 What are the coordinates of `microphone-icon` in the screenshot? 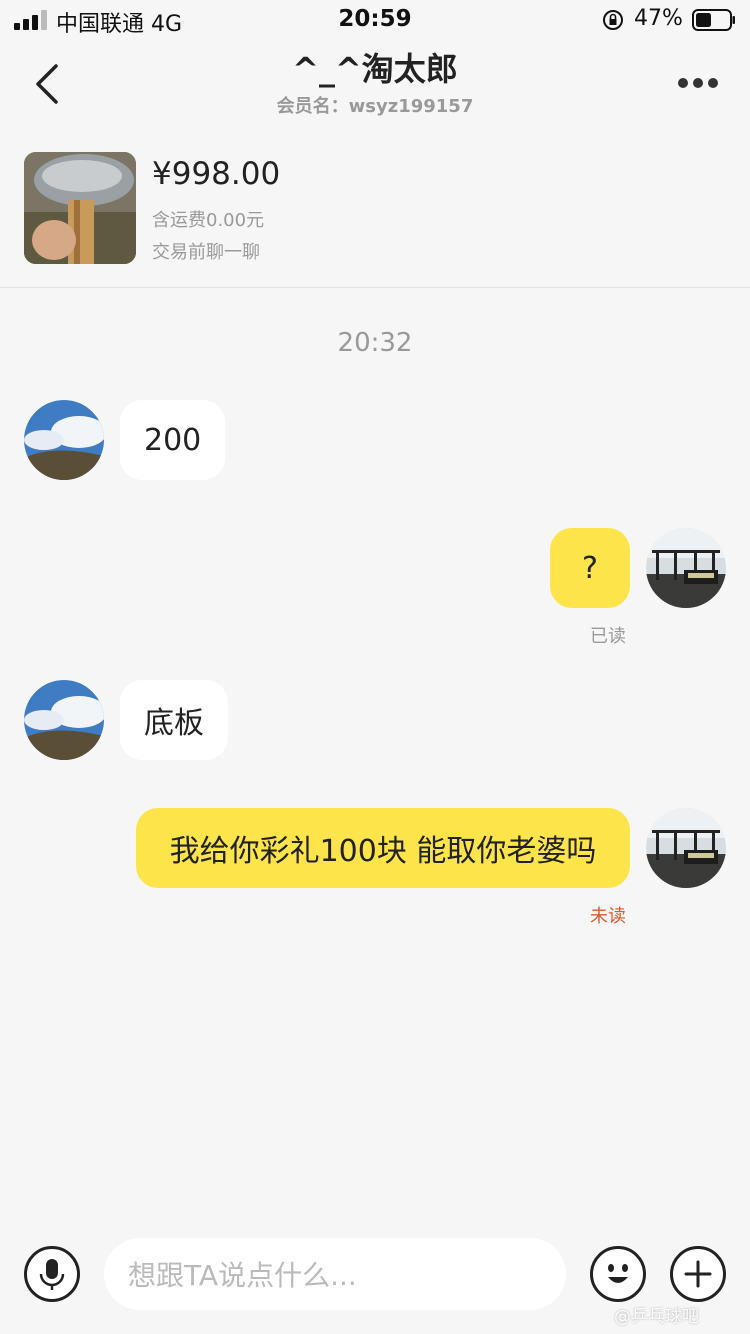 It's located at (52, 1274).